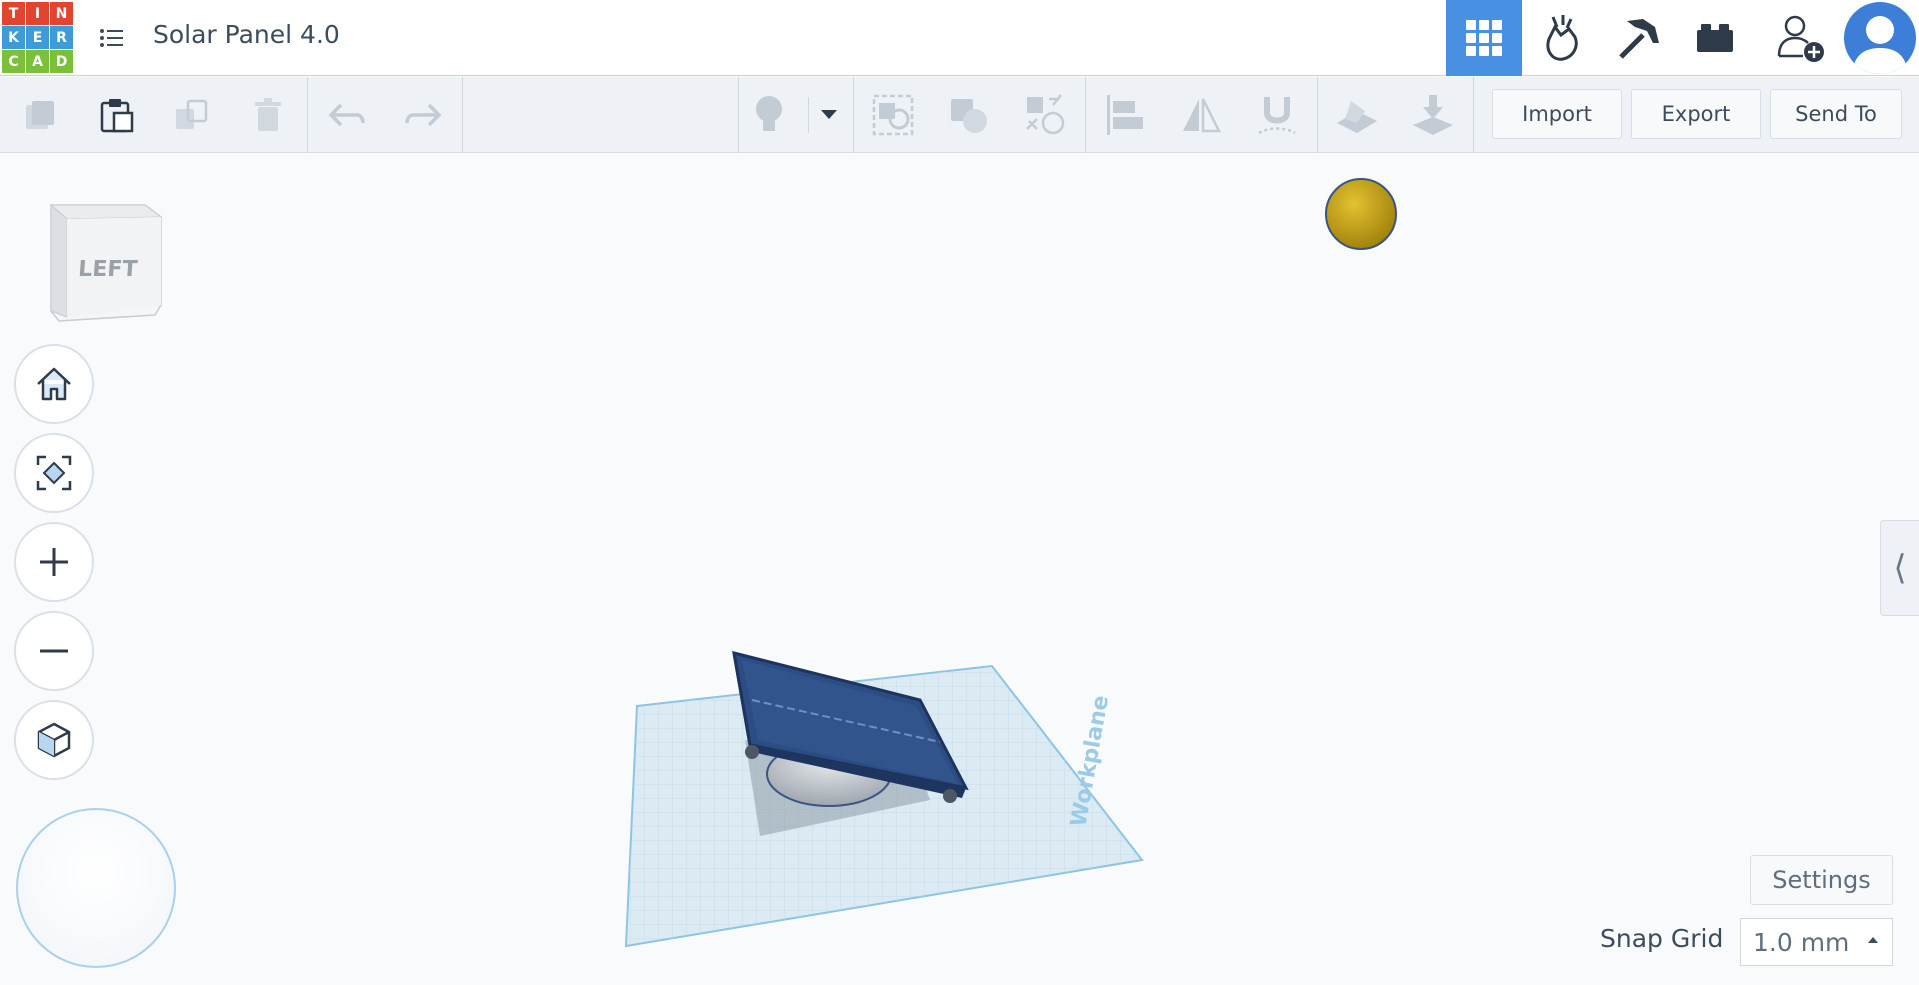 The image size is (1919, 985). What do you see at coordinates (1638, 38) in the screenshot?
I see `minecraft-pickaxe-icon` at bounding box center [1638, 38].